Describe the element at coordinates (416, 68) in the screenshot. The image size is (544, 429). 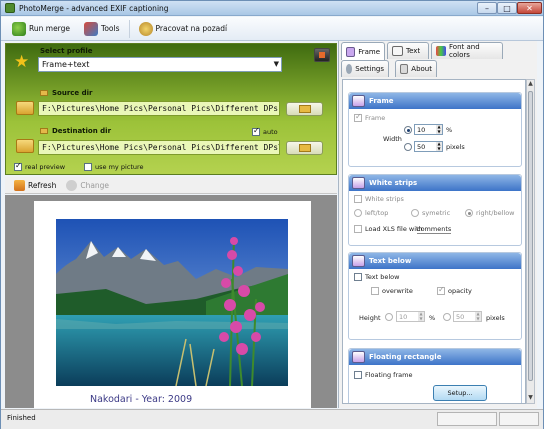
I see `tab-about: About` at that location.